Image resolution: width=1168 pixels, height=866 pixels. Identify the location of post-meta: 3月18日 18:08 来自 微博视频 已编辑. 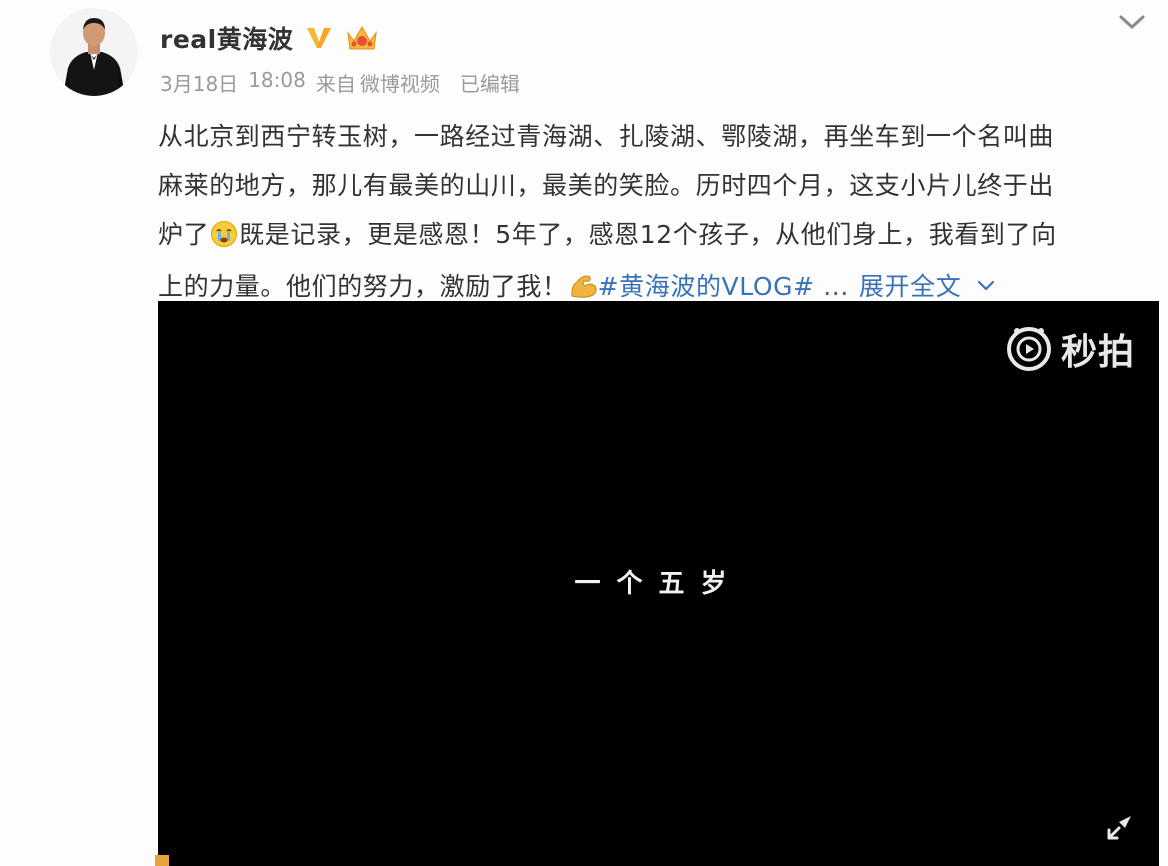
(345, 82).